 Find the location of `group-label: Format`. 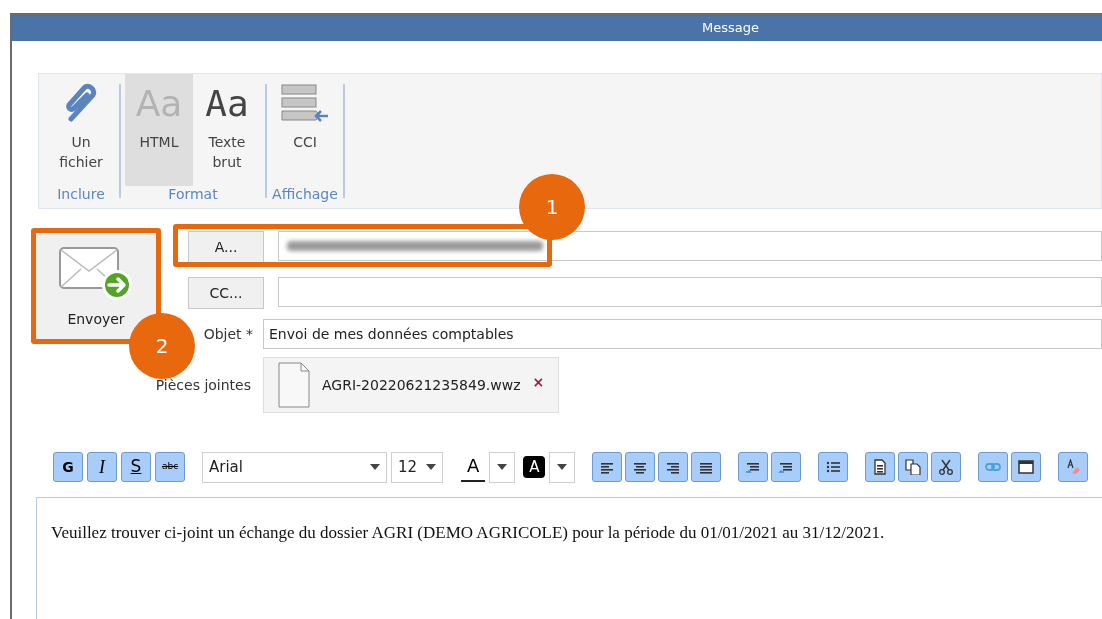

group-label: Format is located at coordinates (193, 194).